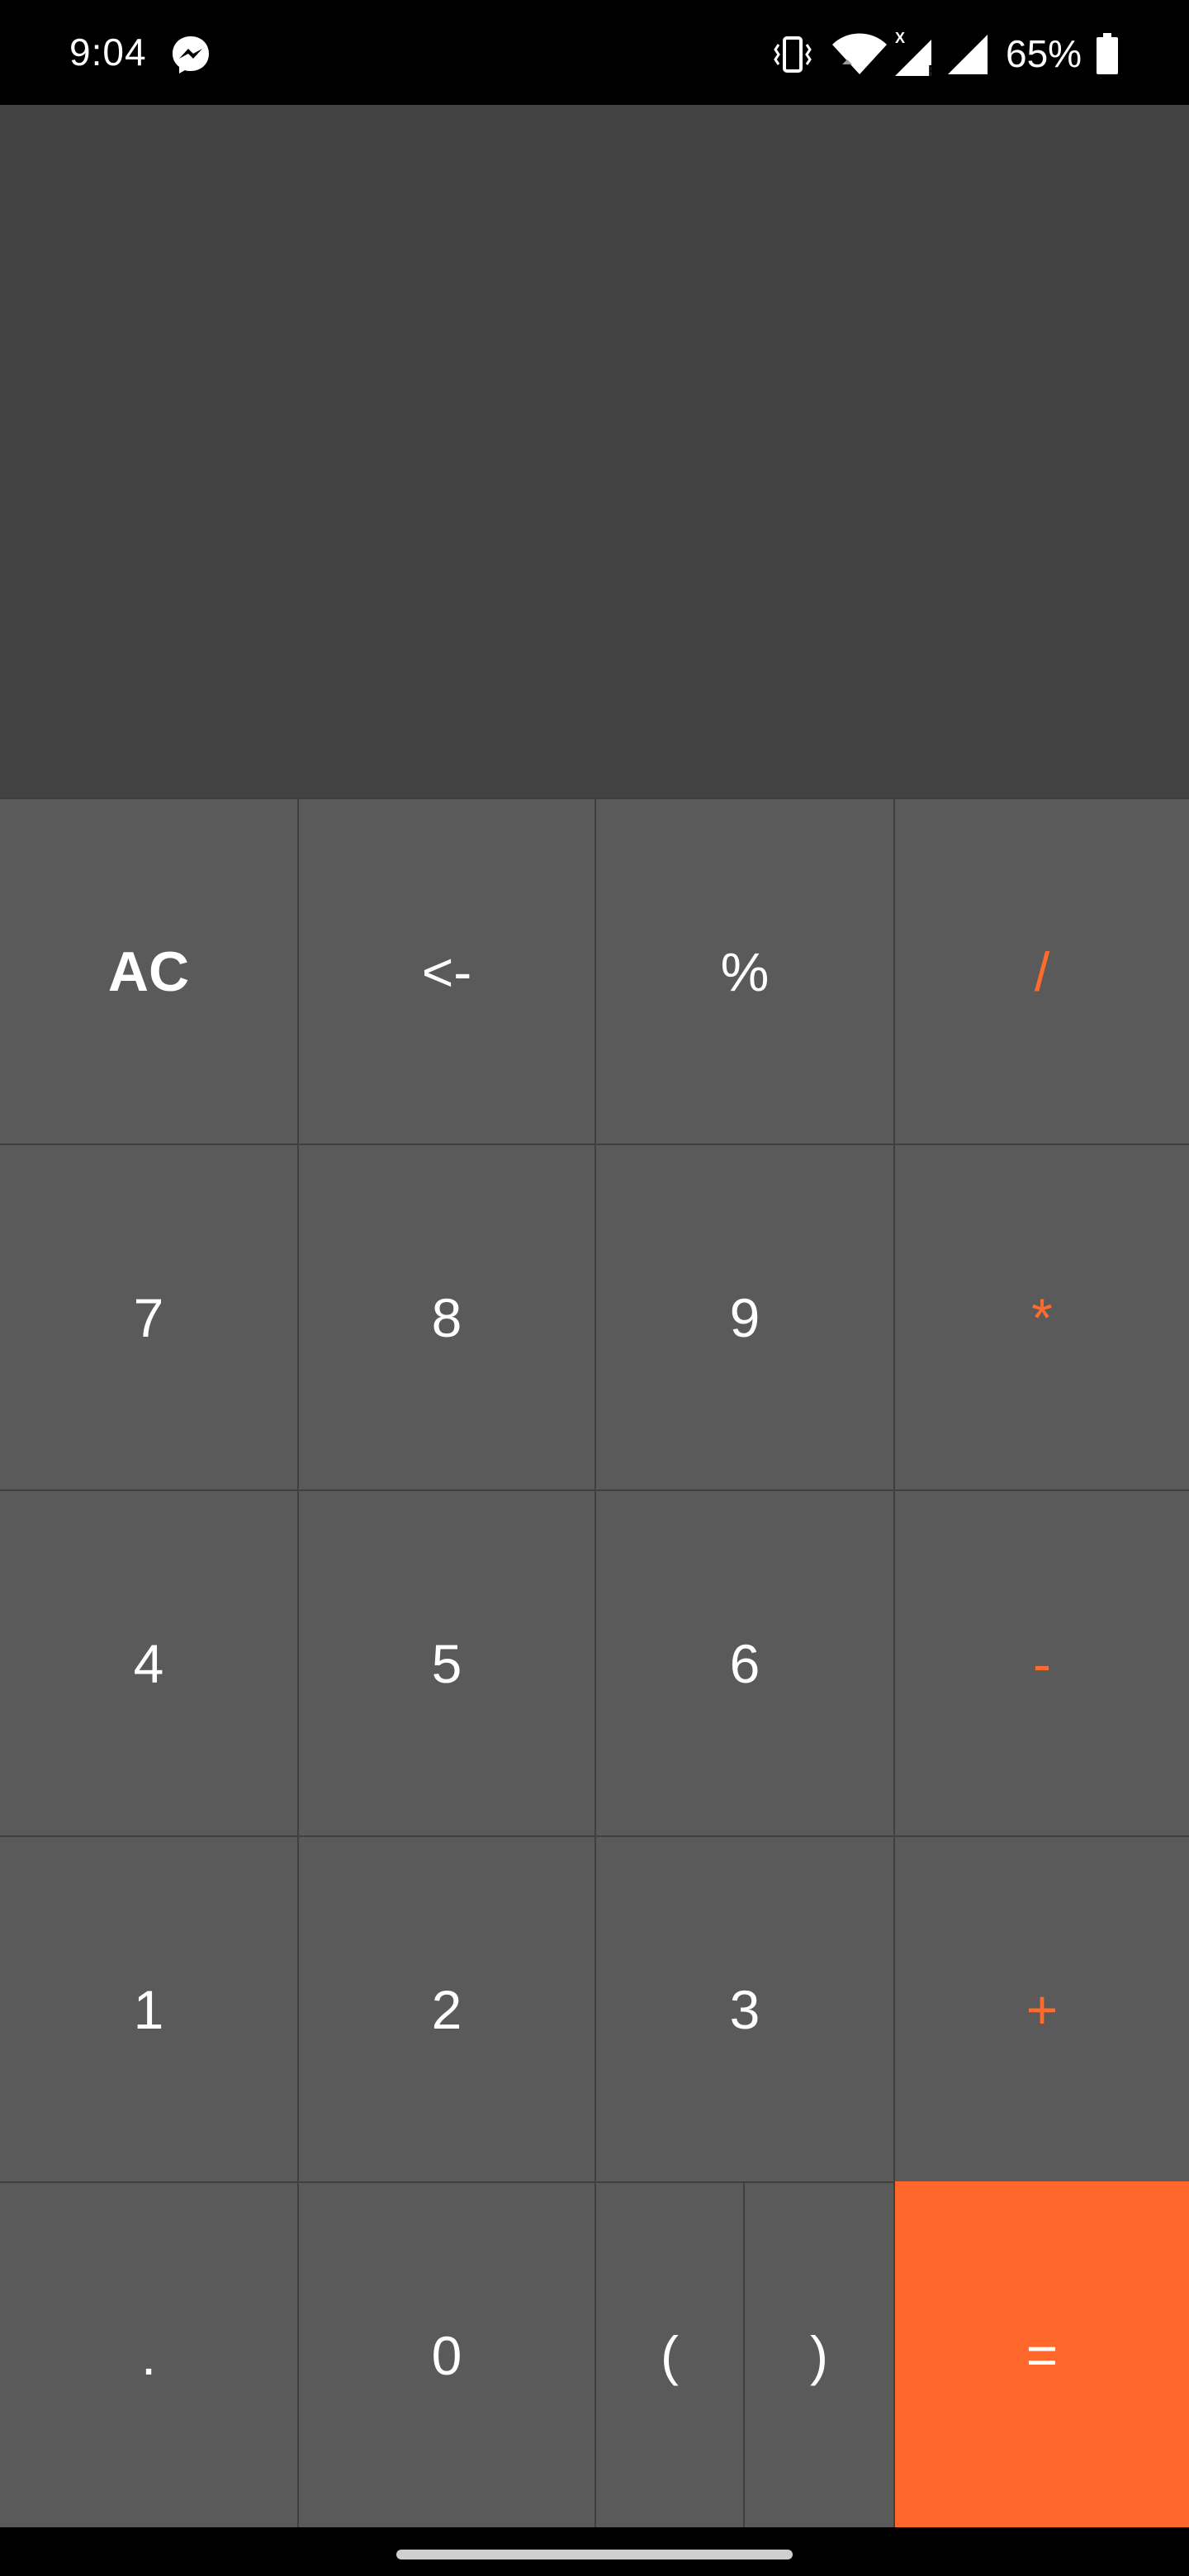 The width and height of the screenshot is (1189, 2576). What do you see at coordinates (108, 52) in the screenshot?
I see `status-time: 9:04` at bounding box center [108, 52].